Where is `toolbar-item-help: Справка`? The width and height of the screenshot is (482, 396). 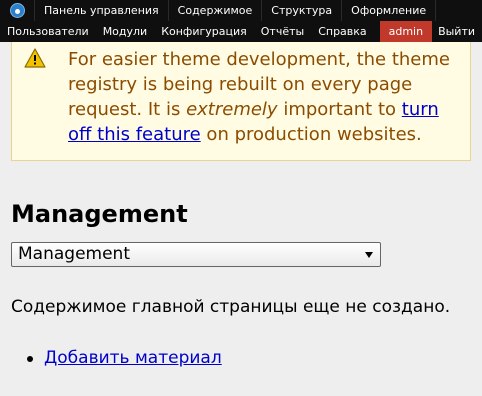 toolbar-item-help: Справка is located at coordinates (342, 31).